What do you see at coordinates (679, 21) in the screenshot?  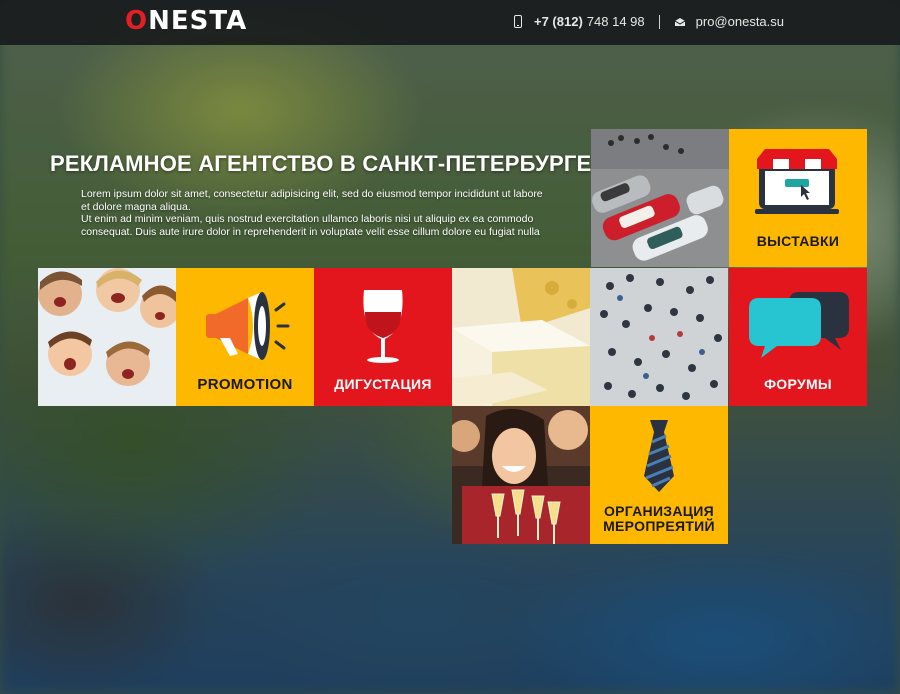 I see `mail-icon` at bounding box center [679, 21].